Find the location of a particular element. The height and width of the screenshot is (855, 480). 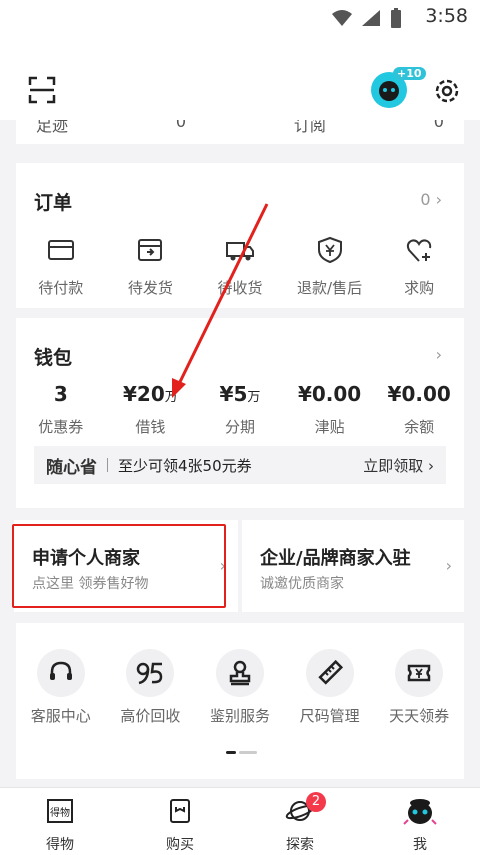

dewu-logo-icon: 得物 is located at coordinates (60, 811).